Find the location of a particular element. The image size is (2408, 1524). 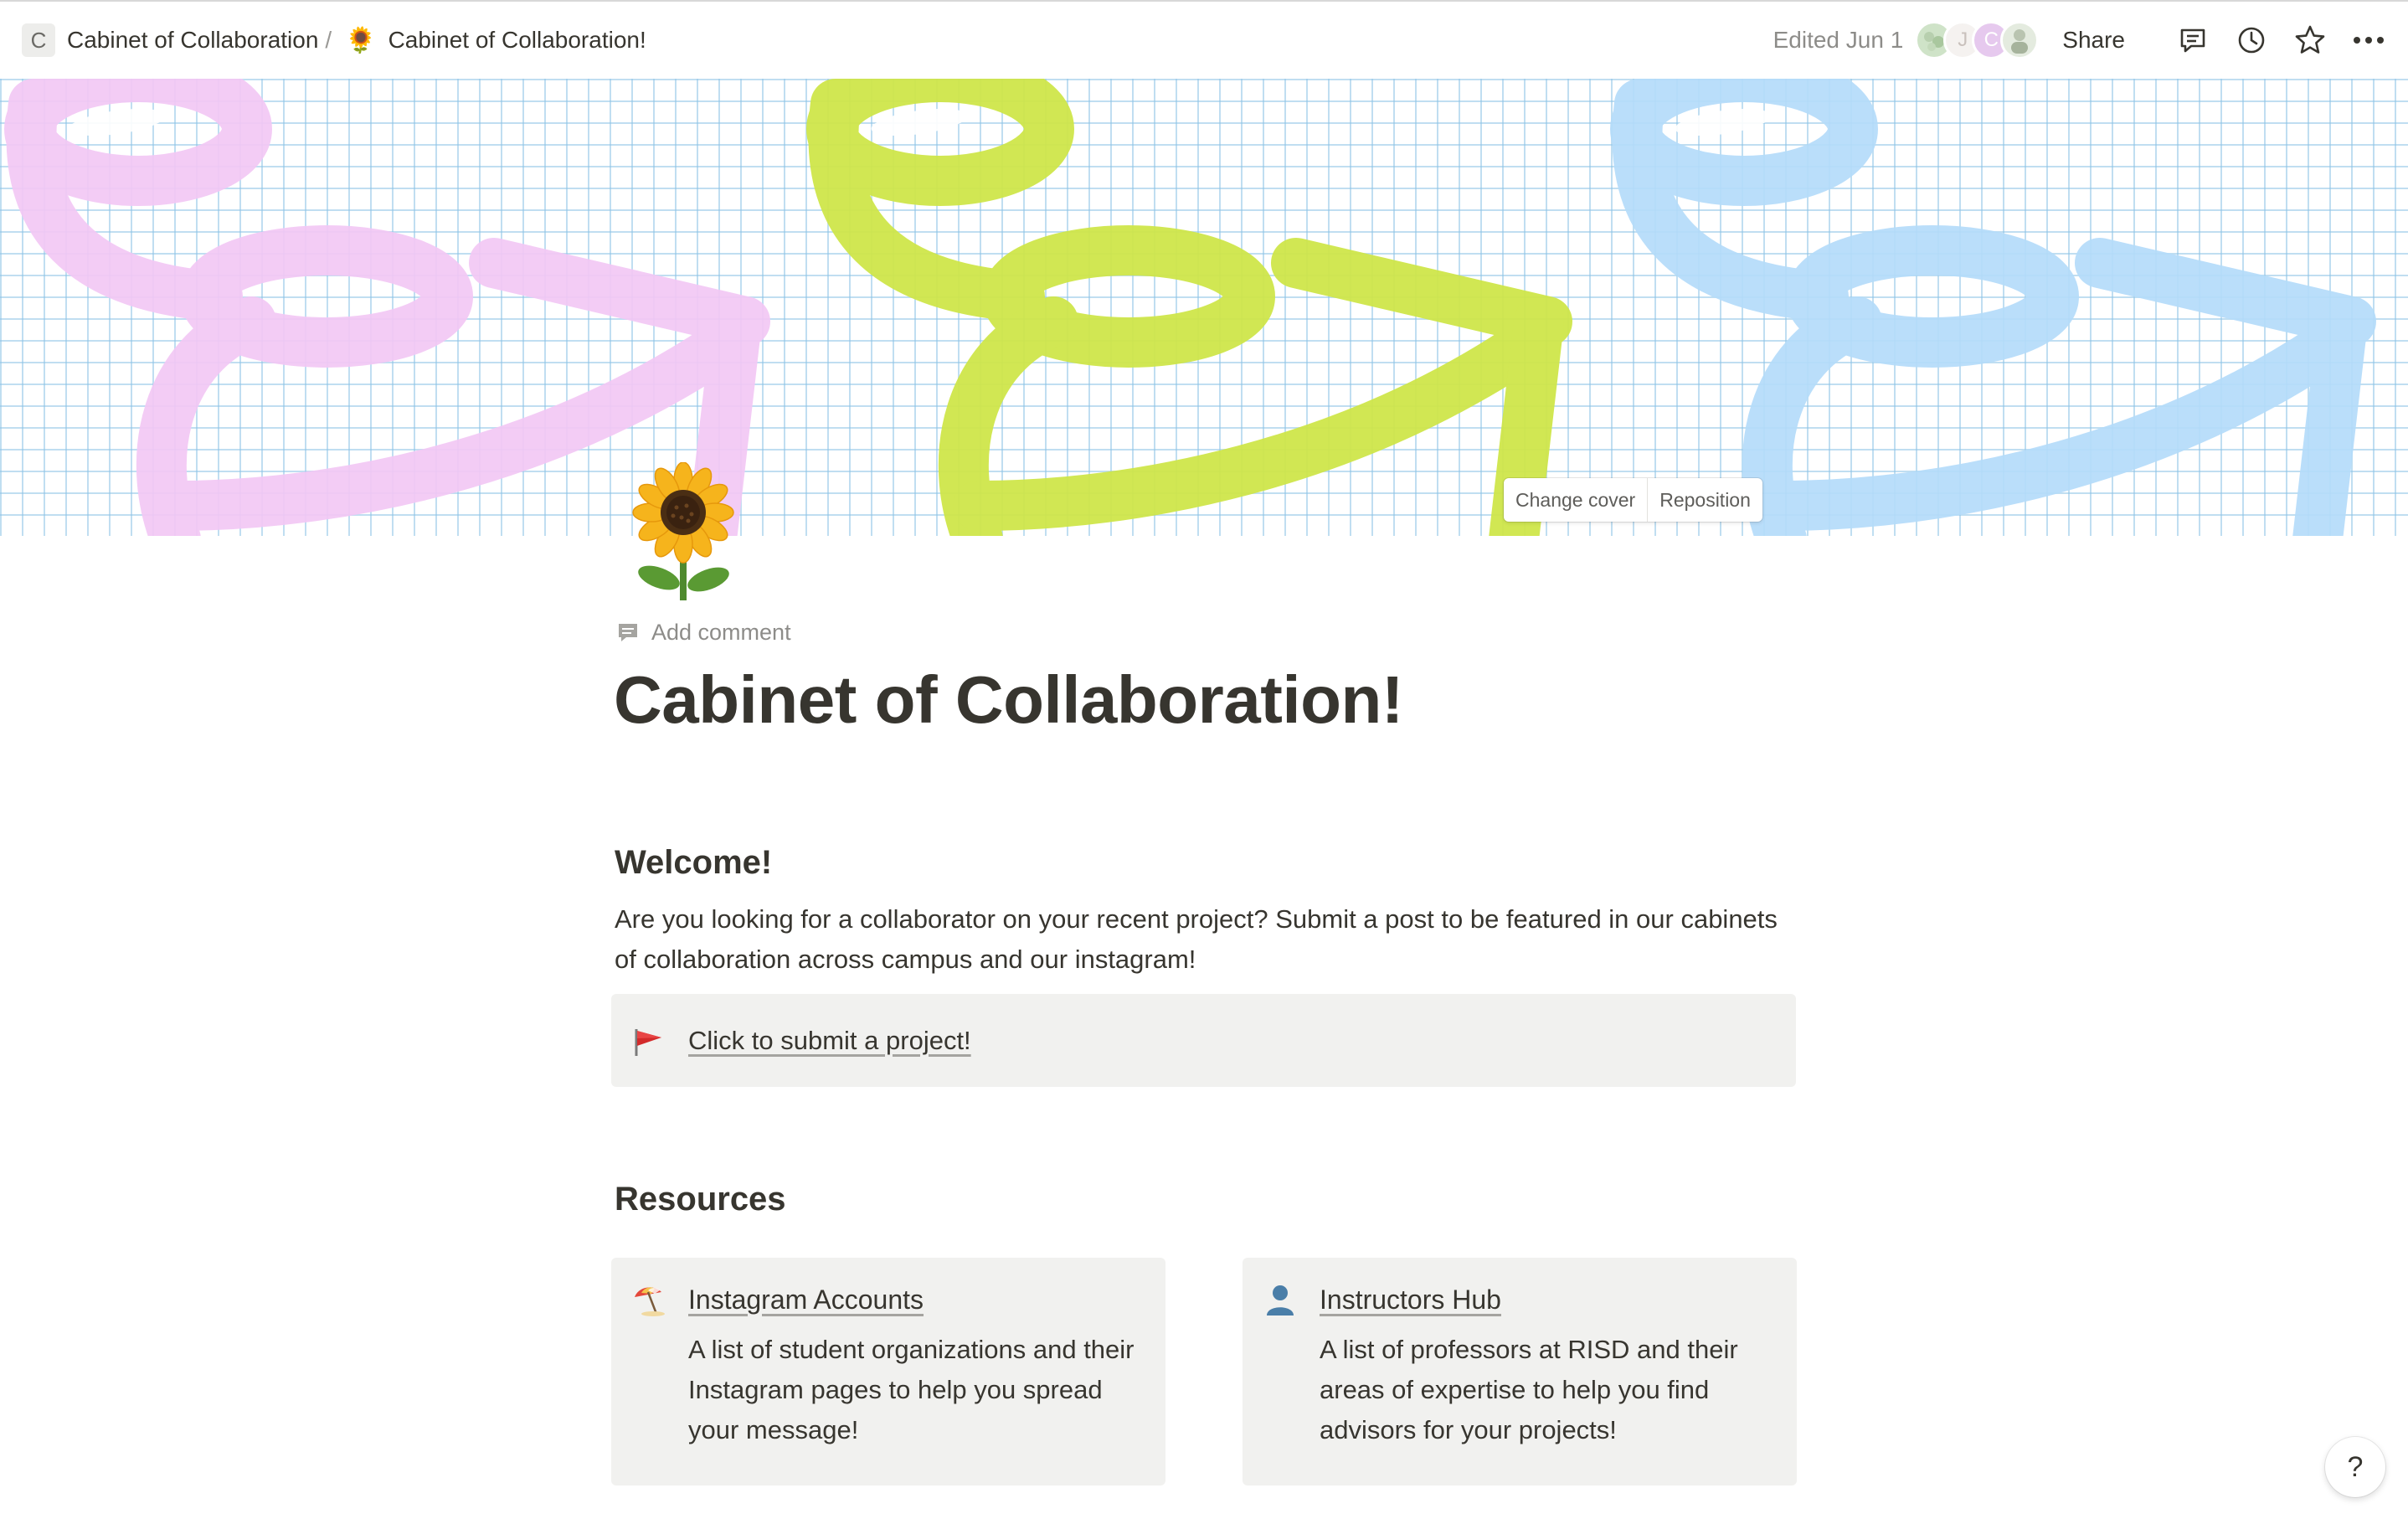

add-comment-button: Add comment is located at coordinates (703, 633).